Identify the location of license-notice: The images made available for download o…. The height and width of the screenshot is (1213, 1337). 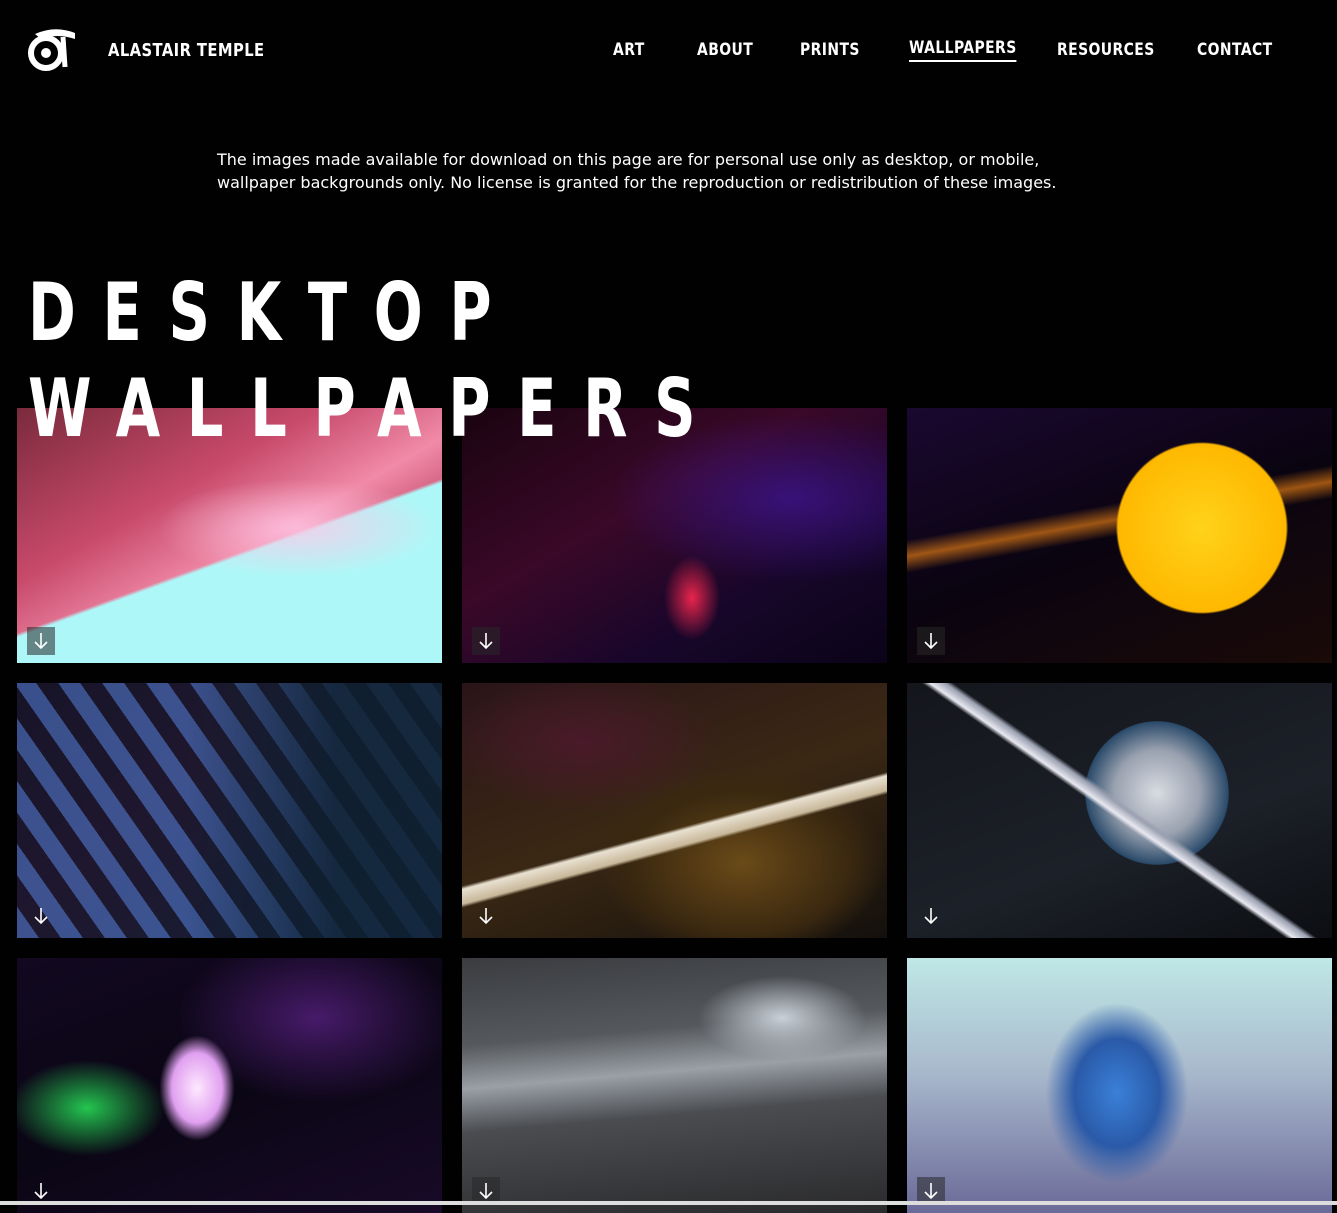
(637, 171).